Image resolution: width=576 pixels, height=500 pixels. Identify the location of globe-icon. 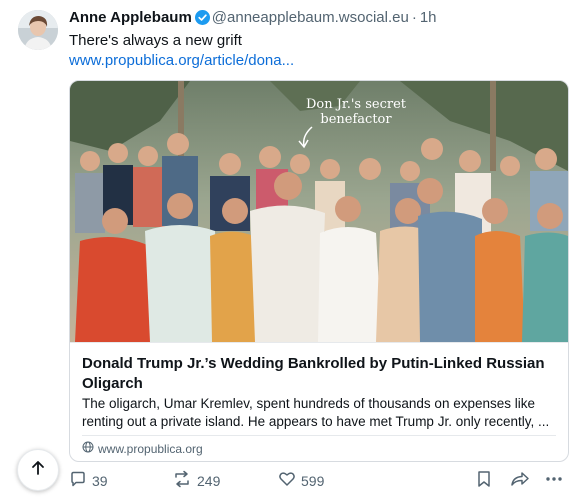
(88, 448).